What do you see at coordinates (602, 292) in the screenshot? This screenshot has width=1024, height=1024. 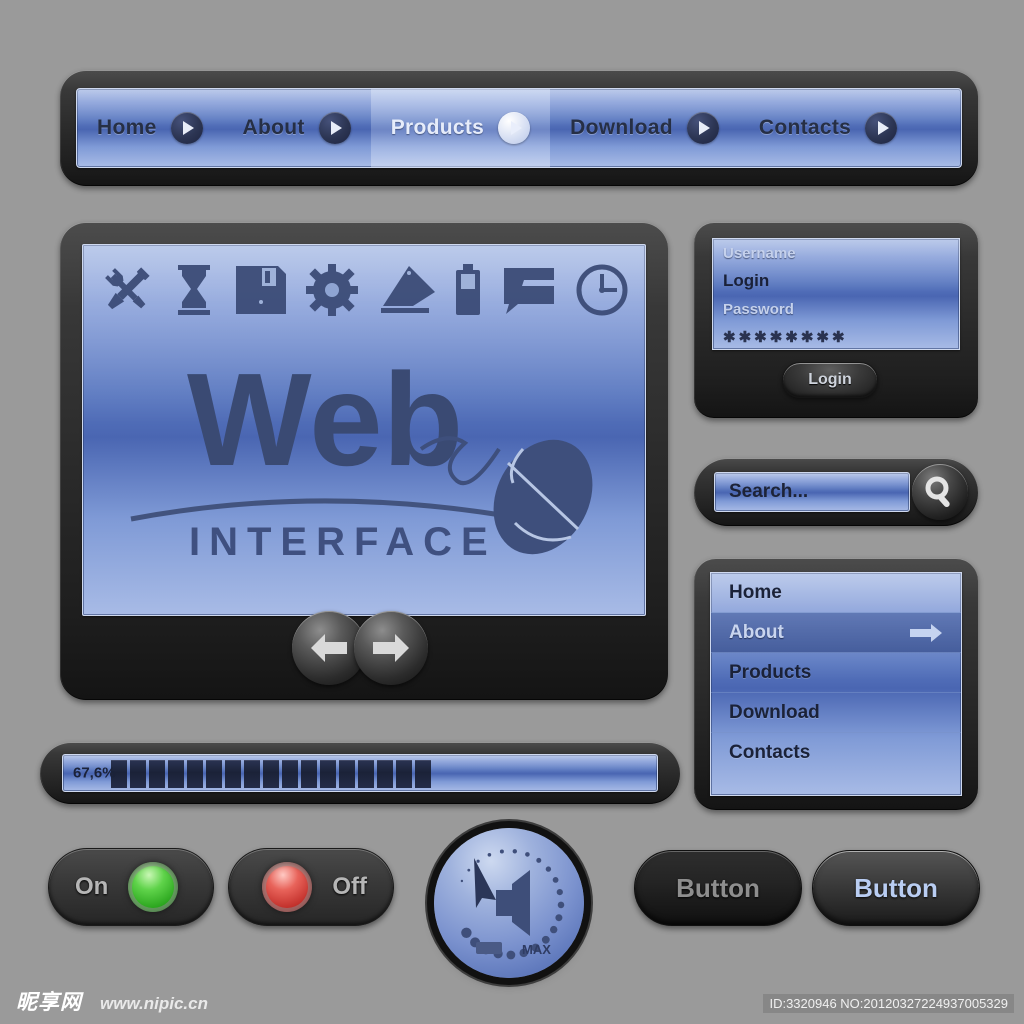 I see `clock-icon` at bounding box center [602, 292].